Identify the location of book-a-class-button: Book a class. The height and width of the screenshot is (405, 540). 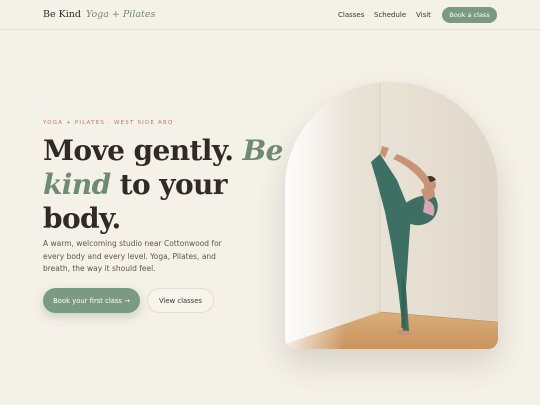
(469, 15).